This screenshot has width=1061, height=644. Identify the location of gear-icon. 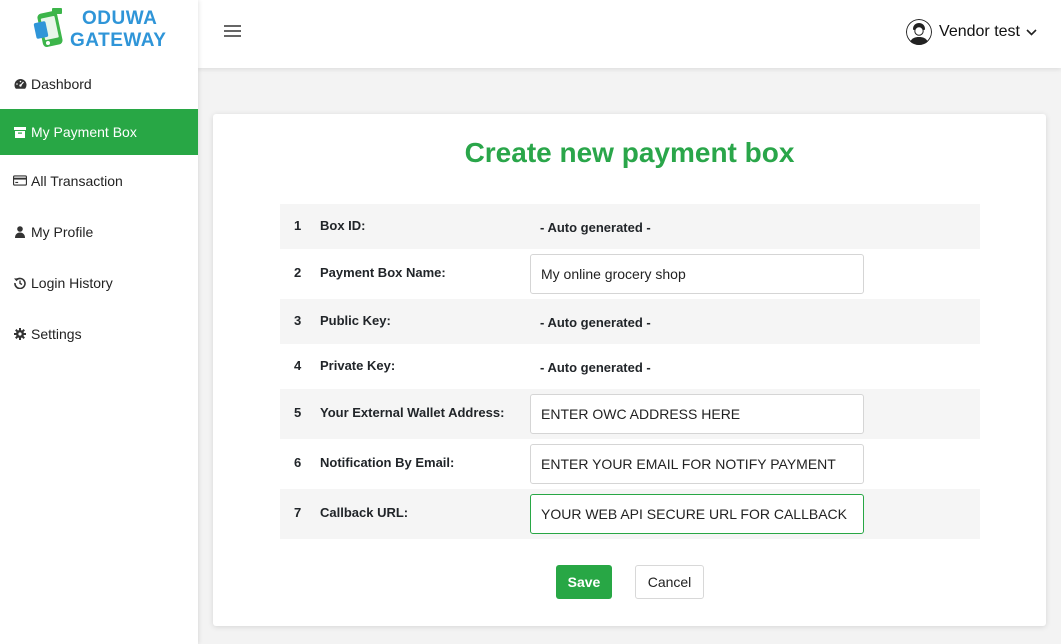
(20, 334).